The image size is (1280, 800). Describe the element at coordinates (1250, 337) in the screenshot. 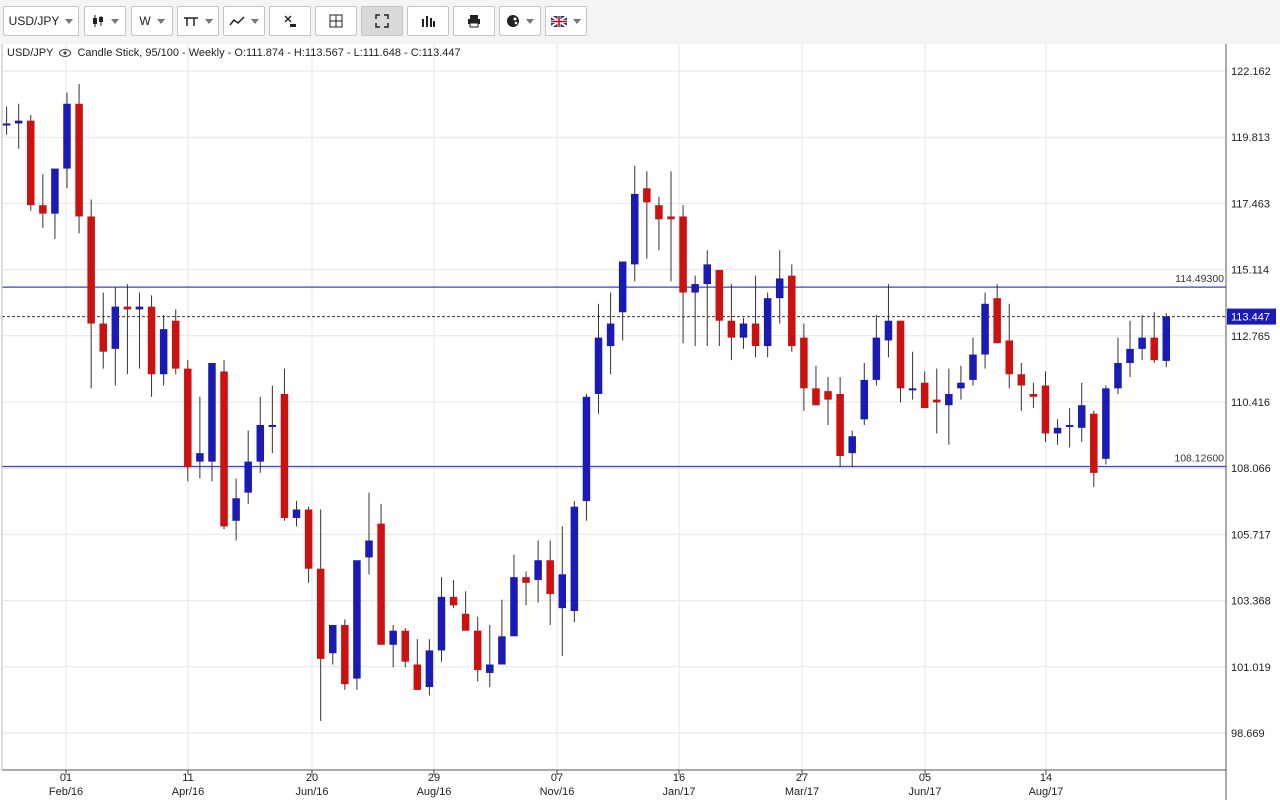

I see `price-tick-label: 112.765` at that location.